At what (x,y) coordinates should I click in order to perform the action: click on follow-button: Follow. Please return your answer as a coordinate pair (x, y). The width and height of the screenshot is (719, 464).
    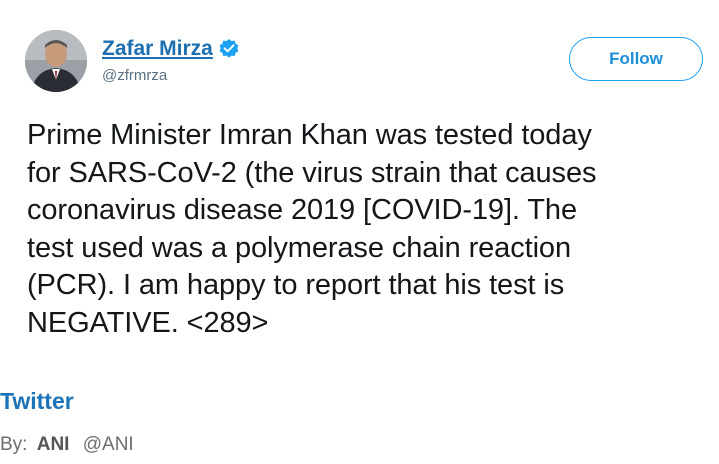
    Looking at the image, I should click on (636, 59).